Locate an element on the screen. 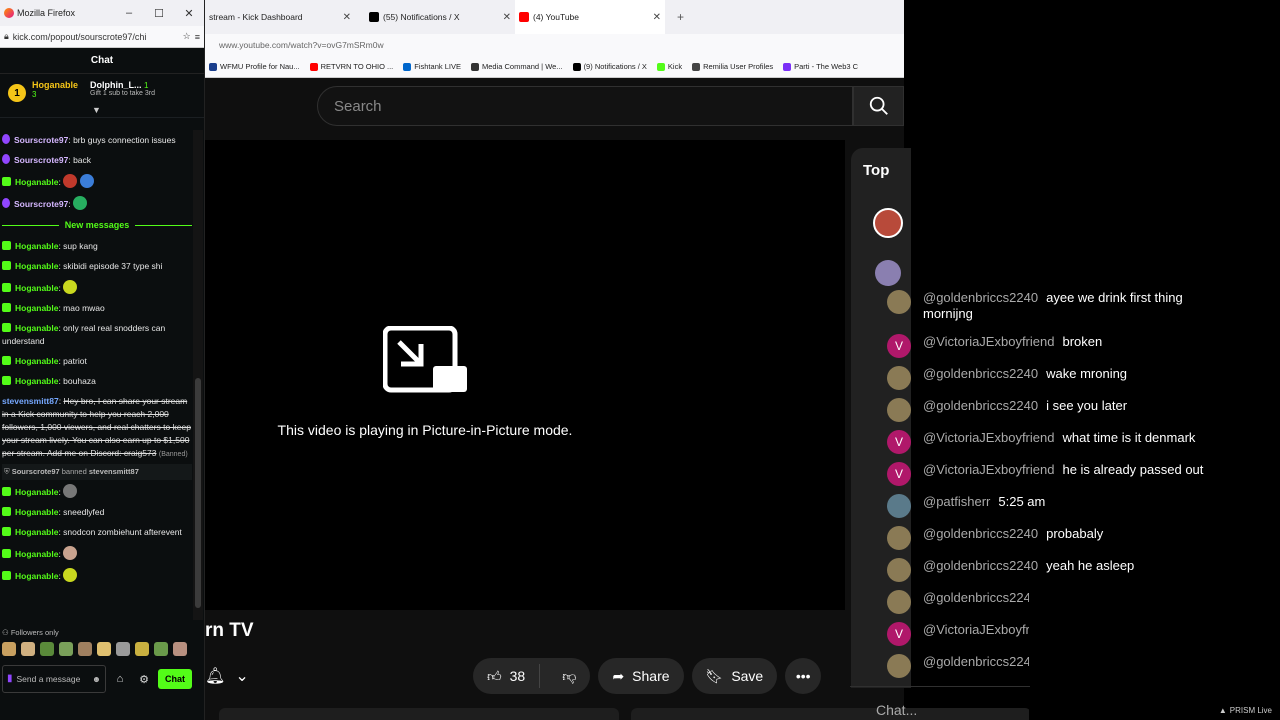  live-chat-username: @VictoriaJExboyfri is located at coordinates (978, 629).